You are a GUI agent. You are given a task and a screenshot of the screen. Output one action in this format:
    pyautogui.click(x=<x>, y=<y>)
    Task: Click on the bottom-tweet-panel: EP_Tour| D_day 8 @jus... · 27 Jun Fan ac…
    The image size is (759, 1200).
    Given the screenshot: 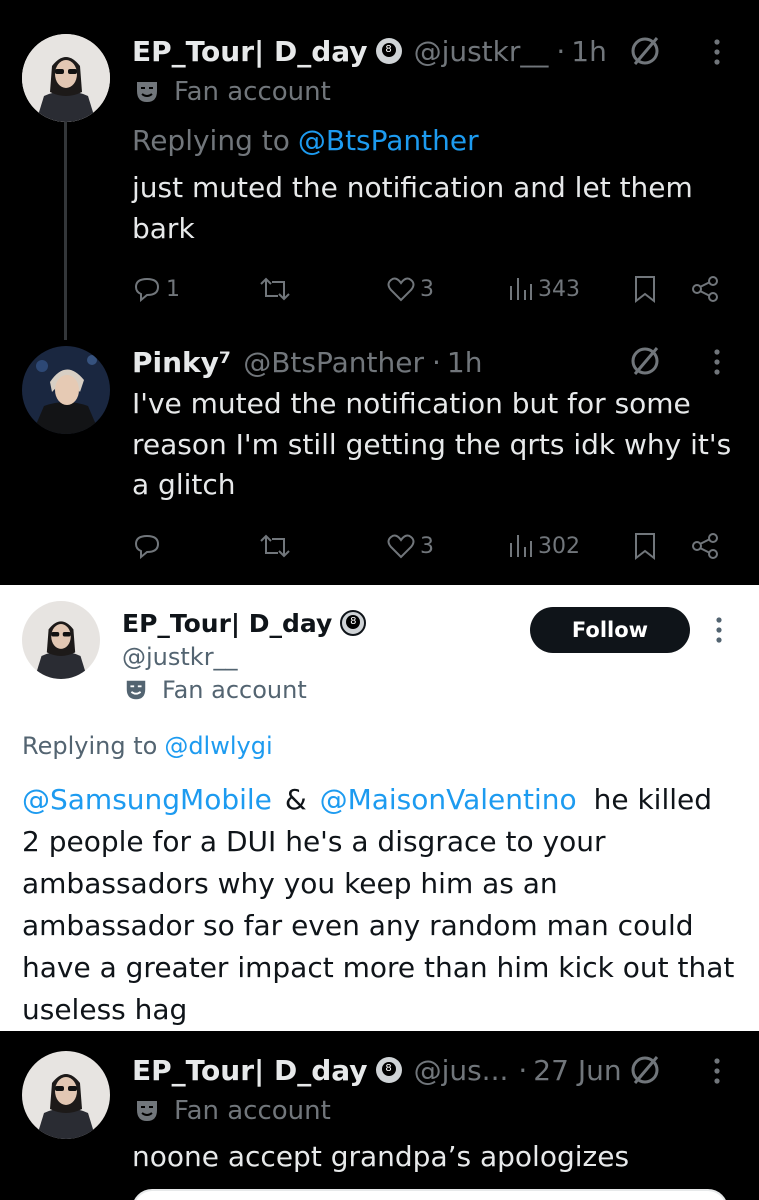 What is the action you would take?
    pyautogui.click(x=379, y=1115)
    